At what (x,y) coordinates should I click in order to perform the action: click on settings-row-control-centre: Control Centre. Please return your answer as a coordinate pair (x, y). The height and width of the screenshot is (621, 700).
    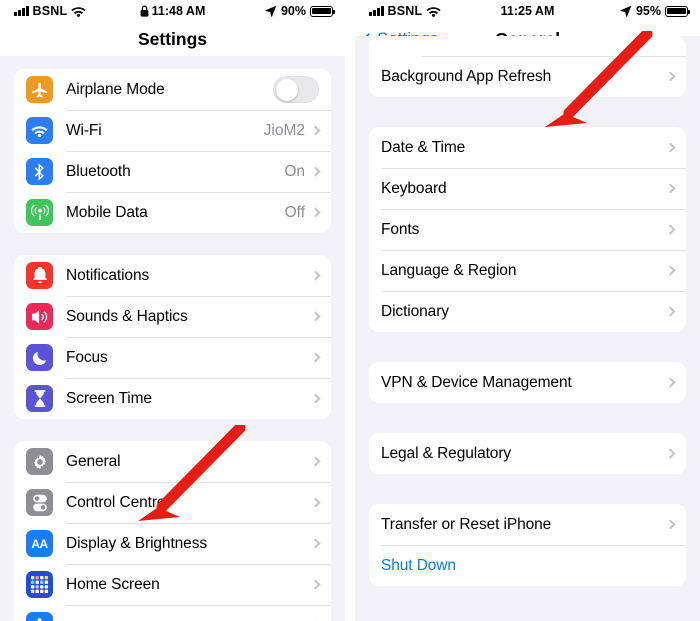
    Looking at the image, I should click on (172, 502).